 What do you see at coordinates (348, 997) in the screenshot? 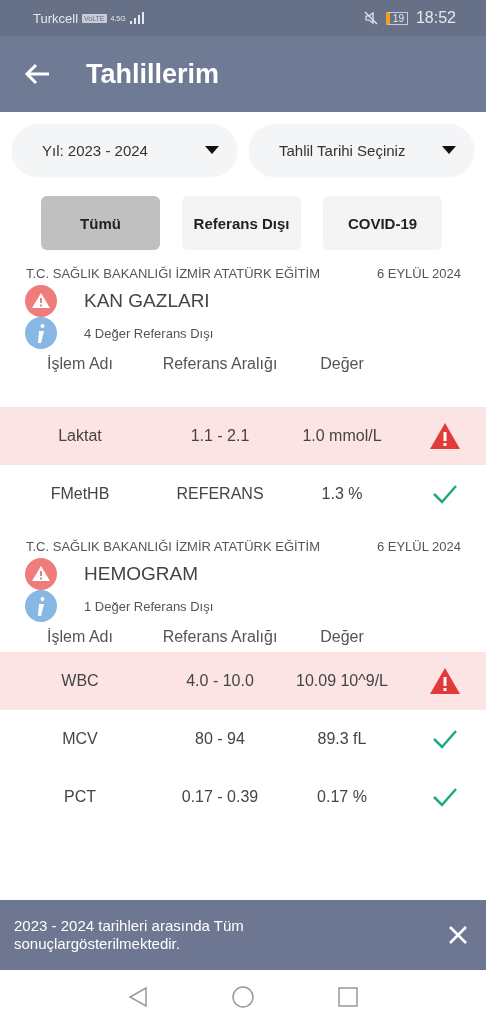
I see `recents-nav-button` at bounding box center [348, 997].